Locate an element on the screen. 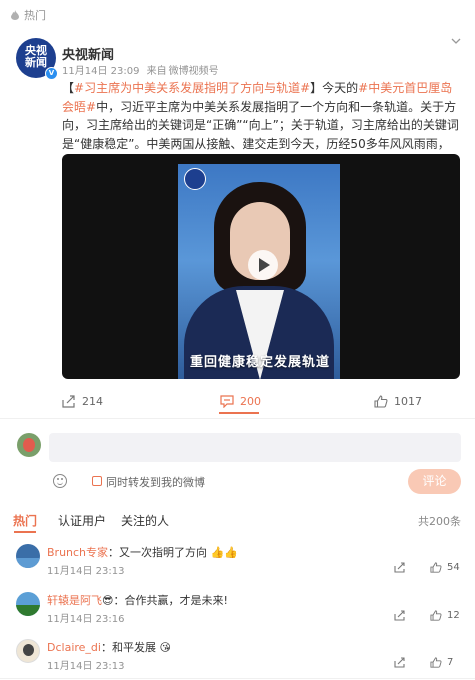 The image size is (475, 680). comment-total: 共200条 is located at coordinates (439, 521).